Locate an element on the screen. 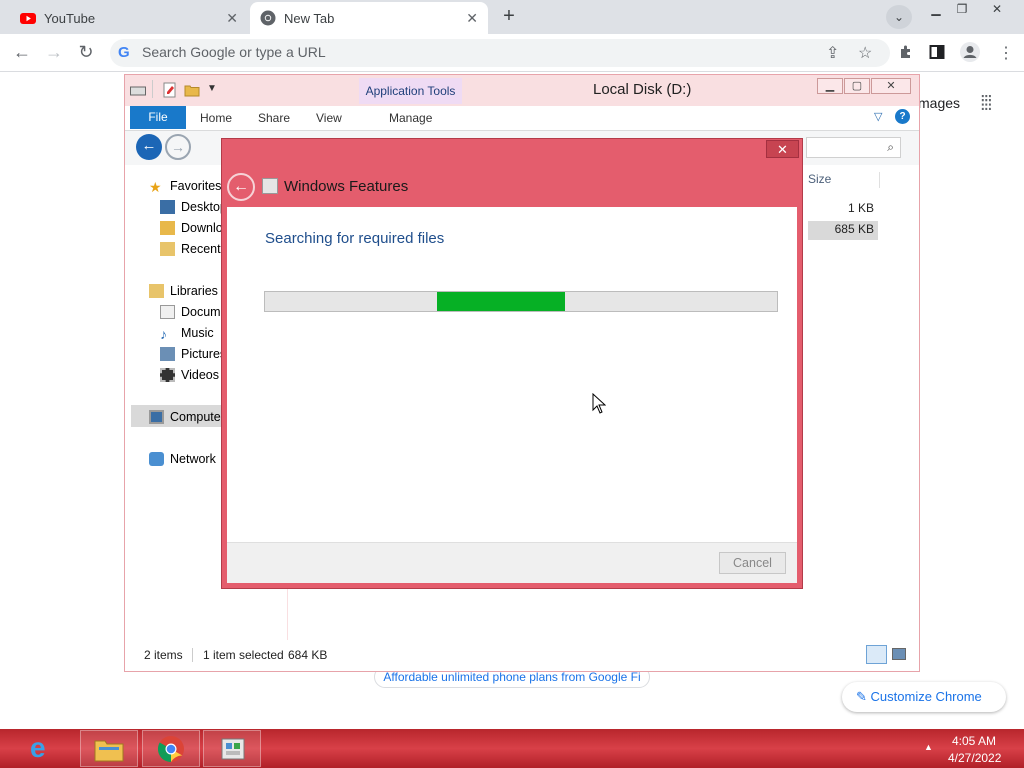  taskbar-chrome is located at coordinates (171, 748).